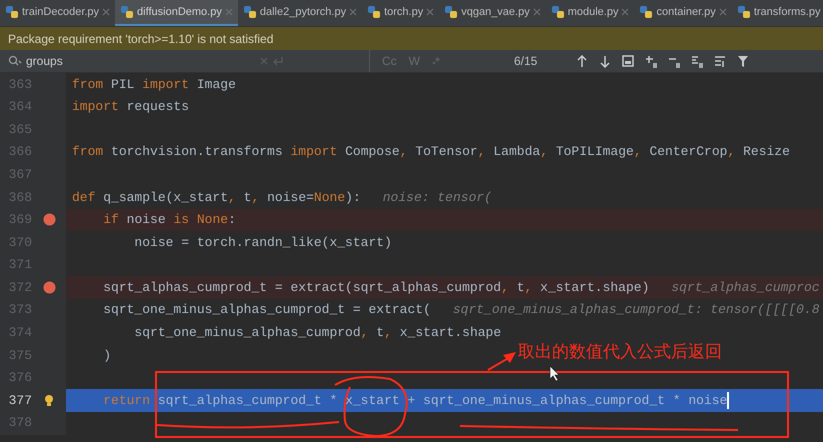 This screenshot has width=823, height=442. Describe the element at coordinates (176, 13) in the screenshot. I see `editor-tab: diffusionDemo.py` at that location.